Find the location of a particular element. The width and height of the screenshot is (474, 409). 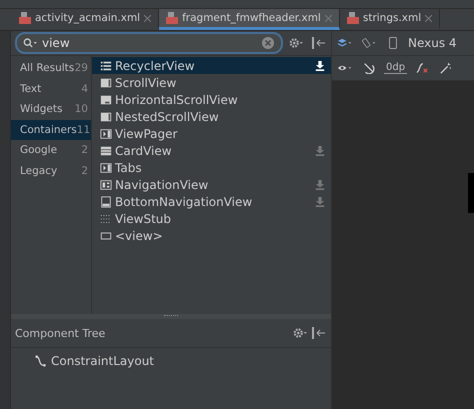

palette-item: RecyclerView is located at coordinates (211, 65).